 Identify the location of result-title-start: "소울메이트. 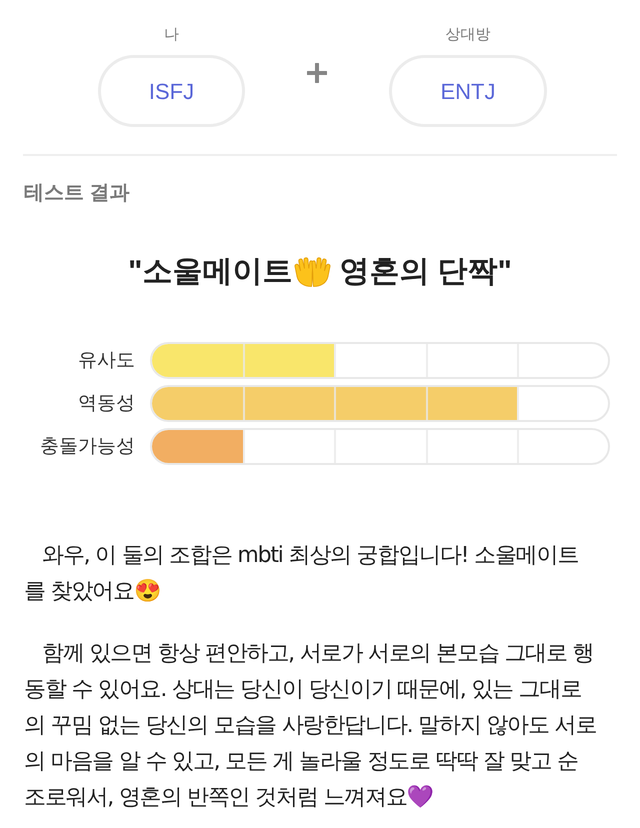
(210, 272).